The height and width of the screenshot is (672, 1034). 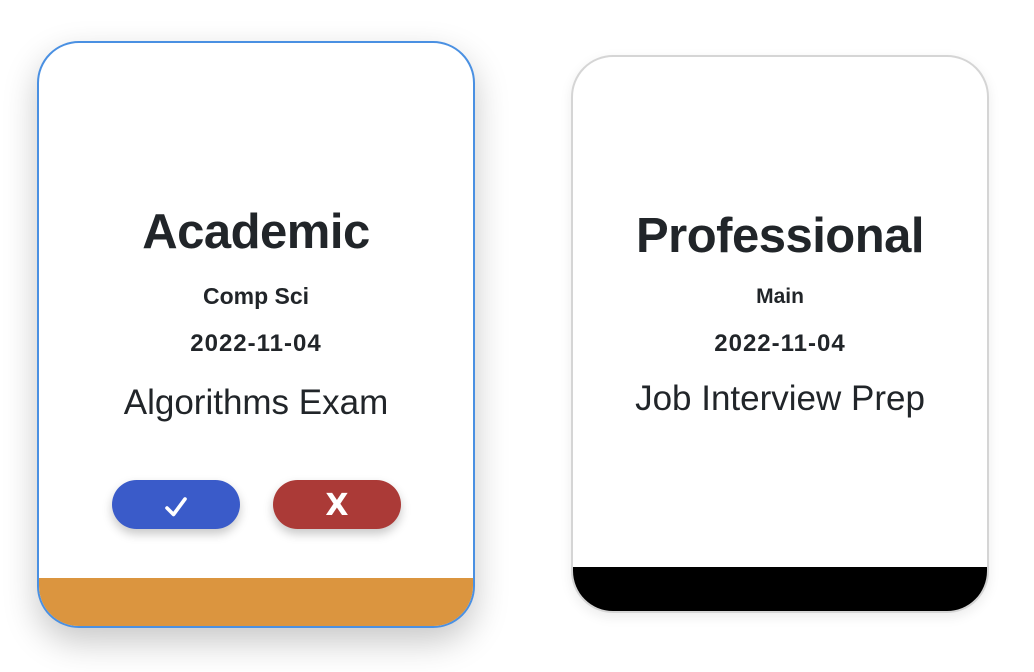 I want to click on card-category: Professional, so click(x=780, y=236).